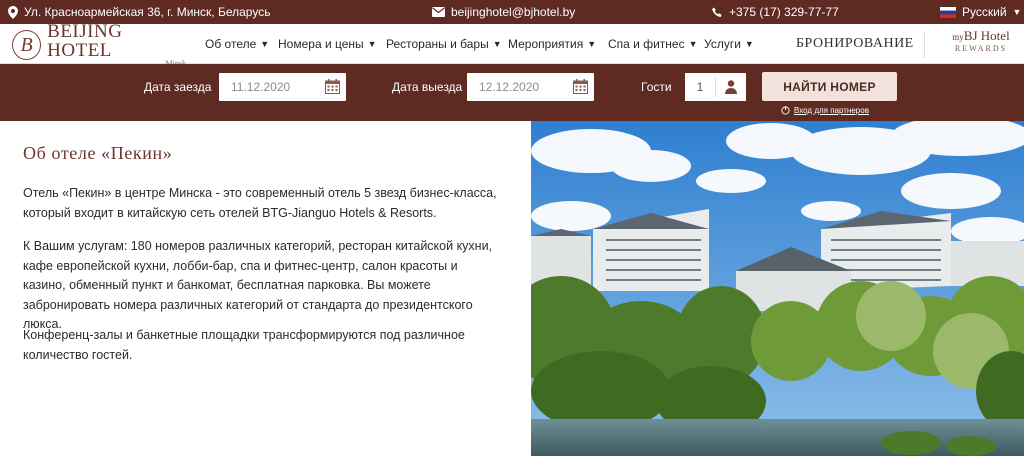 The image size is (1024, 456). I want to click on hotel-logo: B BEIJING HOTEL Minsk, so click(100, 45).